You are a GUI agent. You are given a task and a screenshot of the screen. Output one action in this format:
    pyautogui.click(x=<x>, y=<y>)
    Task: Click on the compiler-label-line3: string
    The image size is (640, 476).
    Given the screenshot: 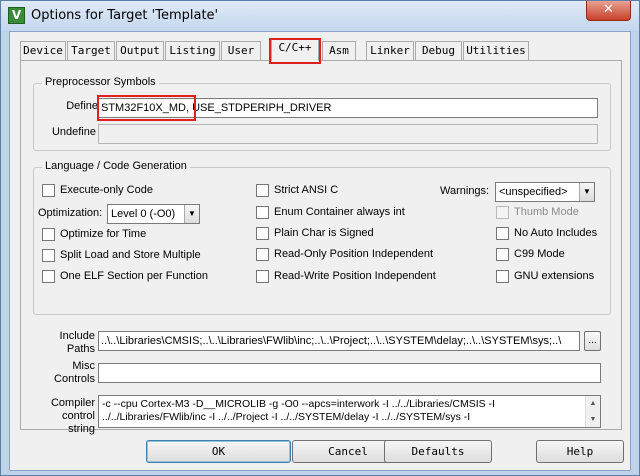 What is the action you would take?
    pyautogui.click(x=81, y=429)
    